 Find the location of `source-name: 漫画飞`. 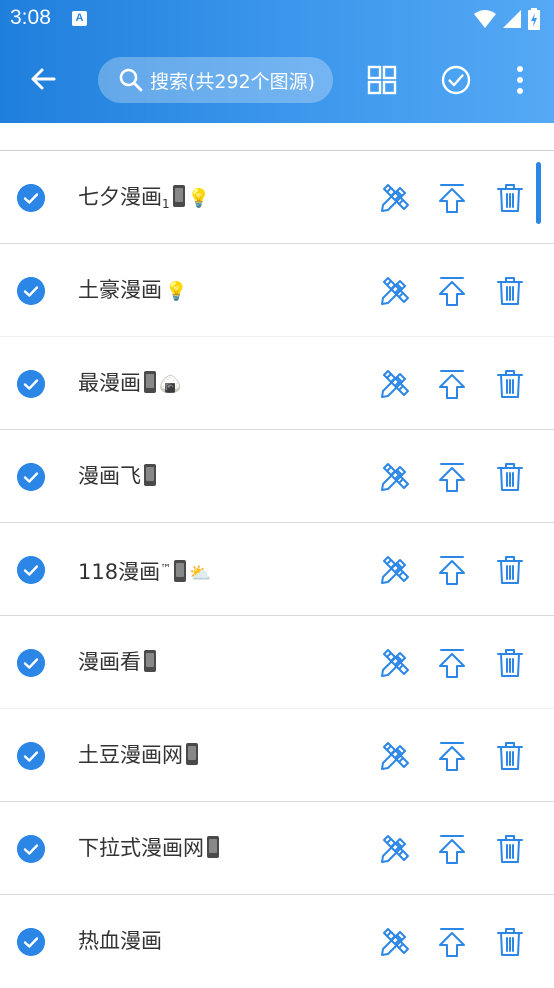

source-name: 漫画飞 is located at coordinates (117, 476).